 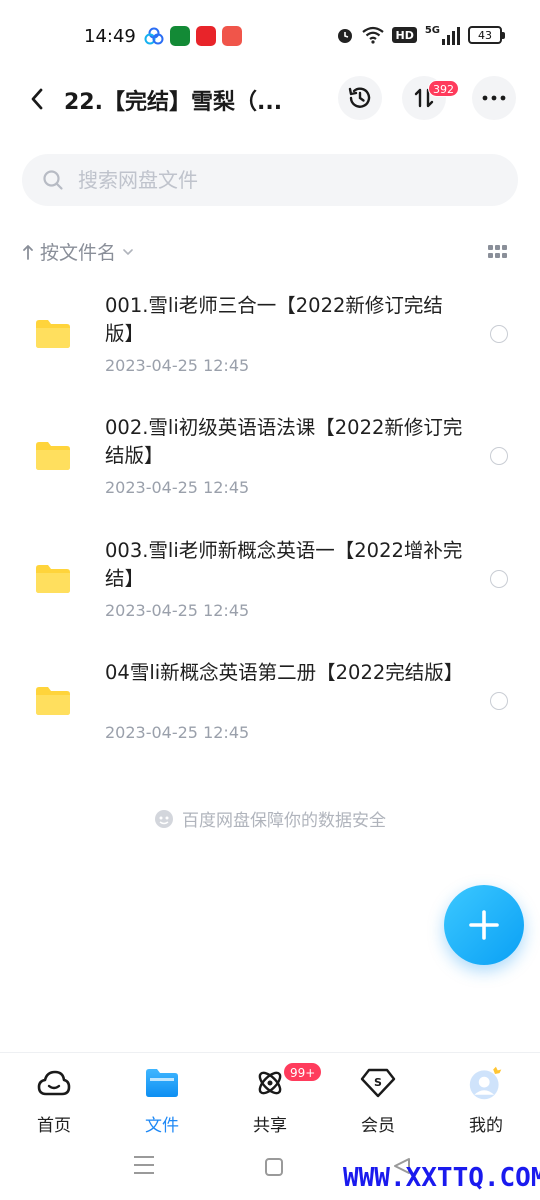 I want to click on music-app-icon, so click(x=232, y=36).